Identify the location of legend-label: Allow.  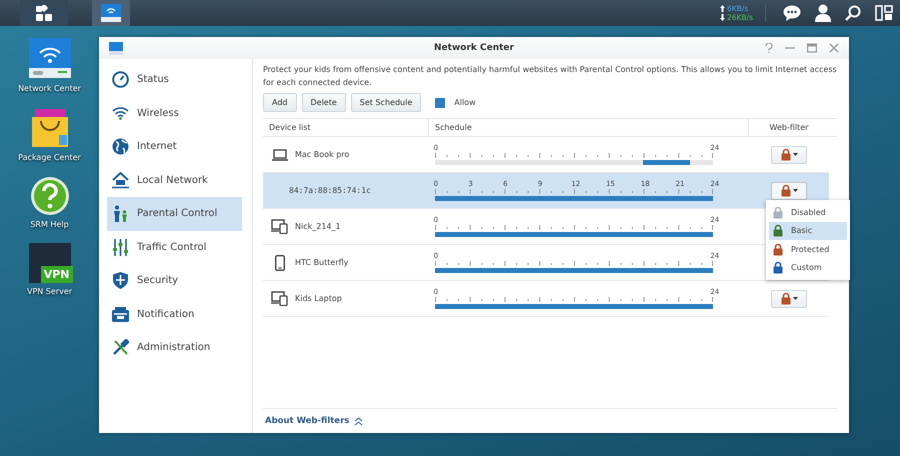
(465, 102).